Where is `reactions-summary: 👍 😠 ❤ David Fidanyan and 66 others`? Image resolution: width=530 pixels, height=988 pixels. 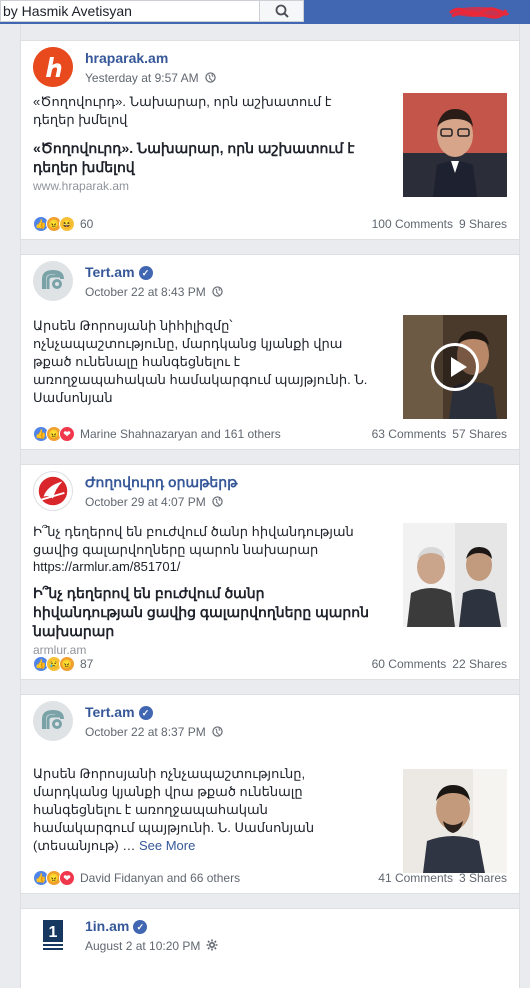
reactions-summary: 👍 😠 ❤ David Fidanyan and 66 others is located at coordinates (136, 878).